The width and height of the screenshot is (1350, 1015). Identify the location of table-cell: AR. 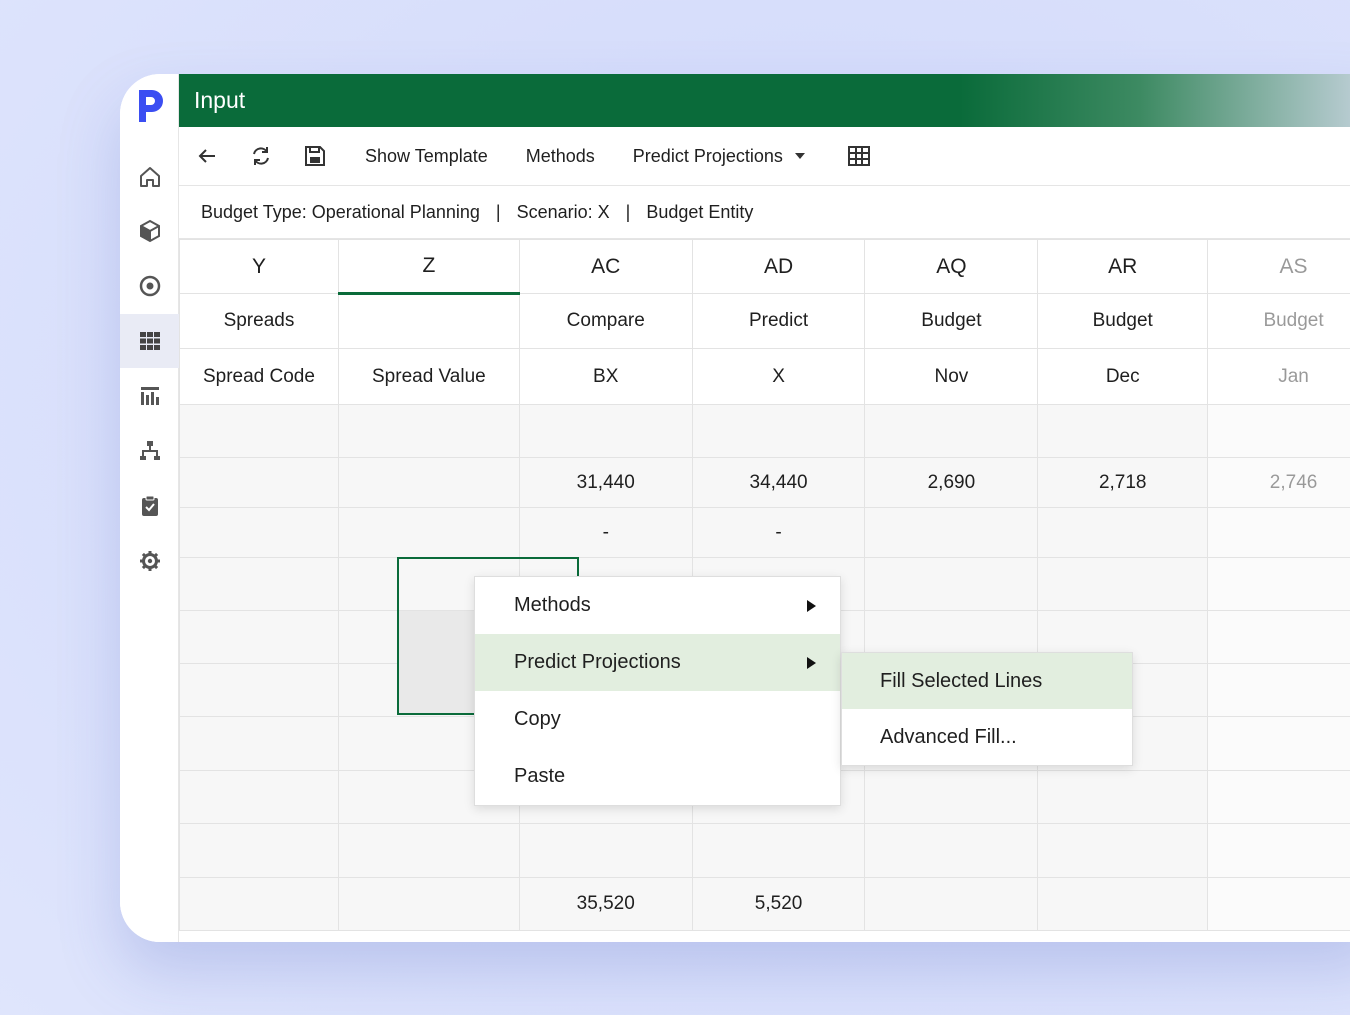
(1123, 266).